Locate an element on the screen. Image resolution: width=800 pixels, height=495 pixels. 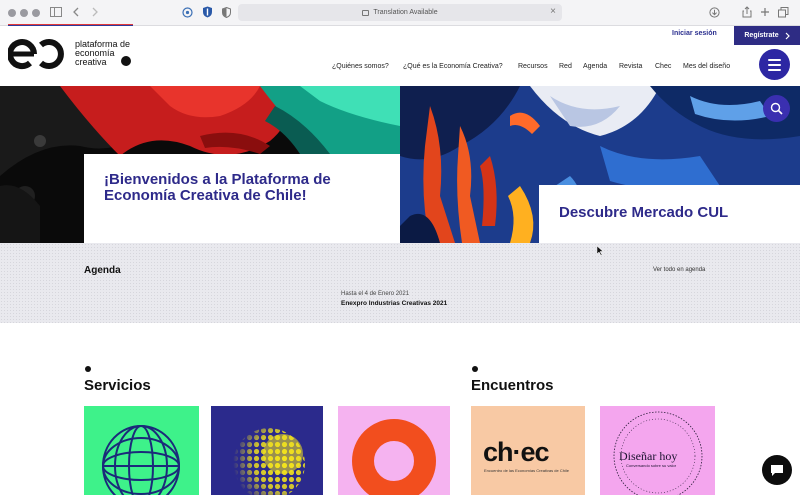
browser-toolbar: Translation Available × is located at coordinates (400, 13).